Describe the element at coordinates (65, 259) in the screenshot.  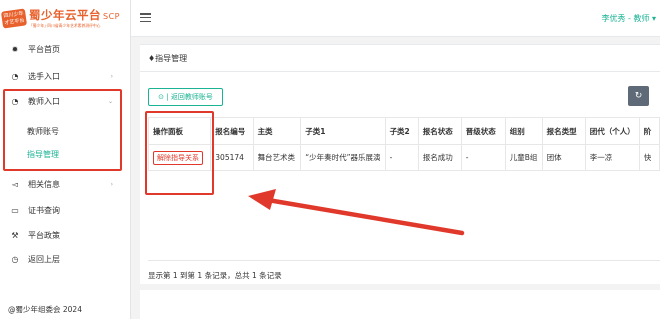
I see `sidebar-item-back: ◷ 返回上层` at that location.